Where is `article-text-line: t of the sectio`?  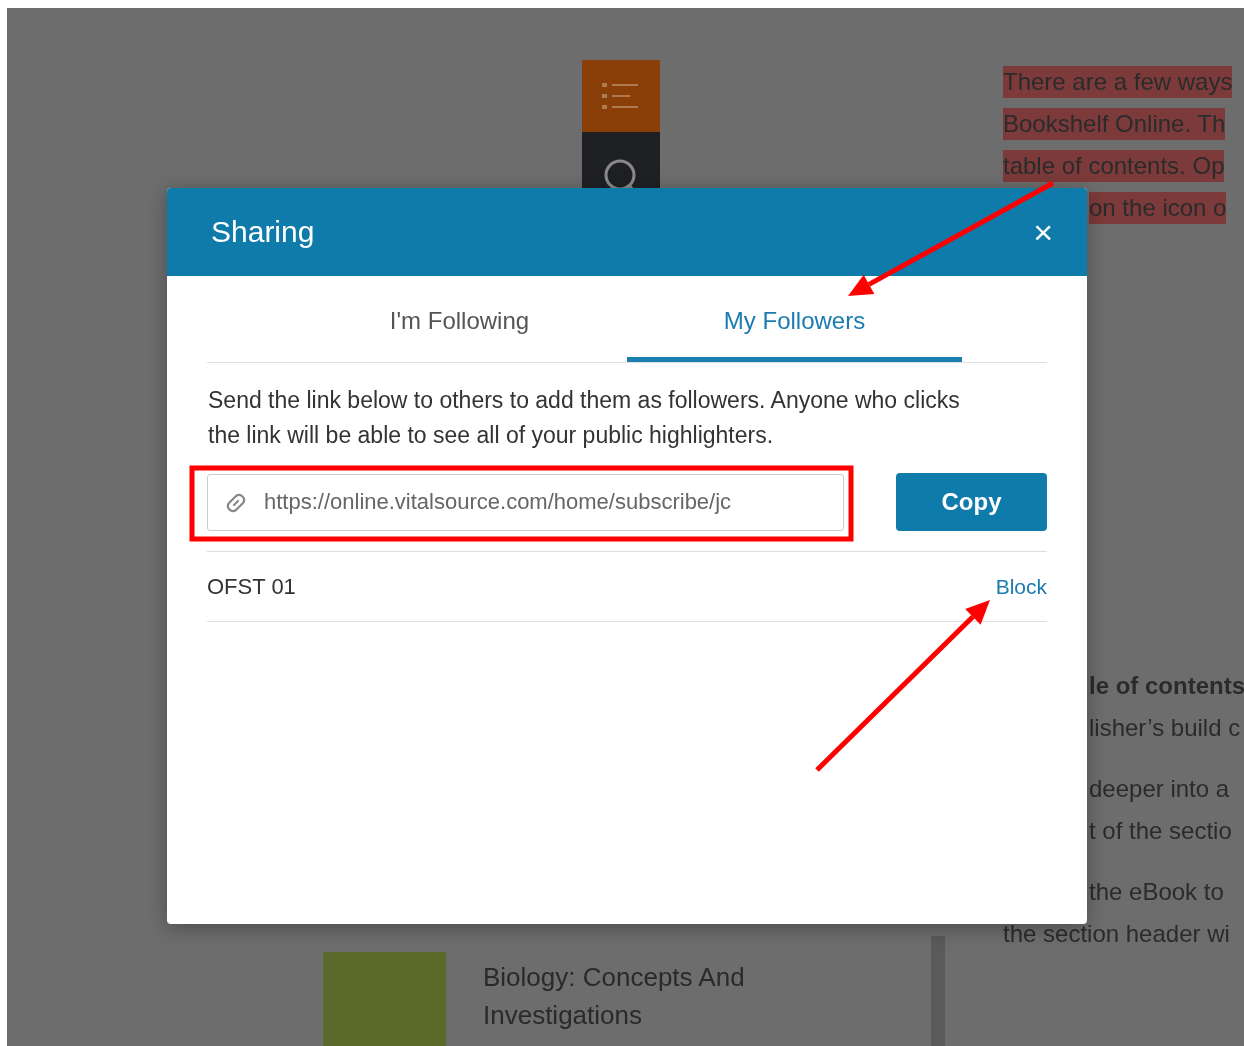
article-text-line: t of the sectio is located at coordinates (1160, 831).